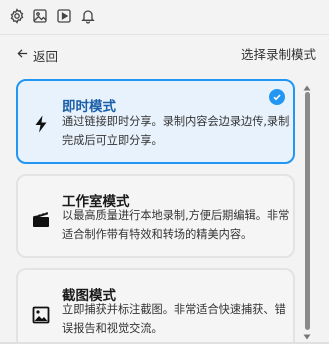 The height and width of the screenshot is (344, 329). What do you see at coordinates (40, 16) in the screenshot?
I see `image-icon` at bounding box center [40, 16].